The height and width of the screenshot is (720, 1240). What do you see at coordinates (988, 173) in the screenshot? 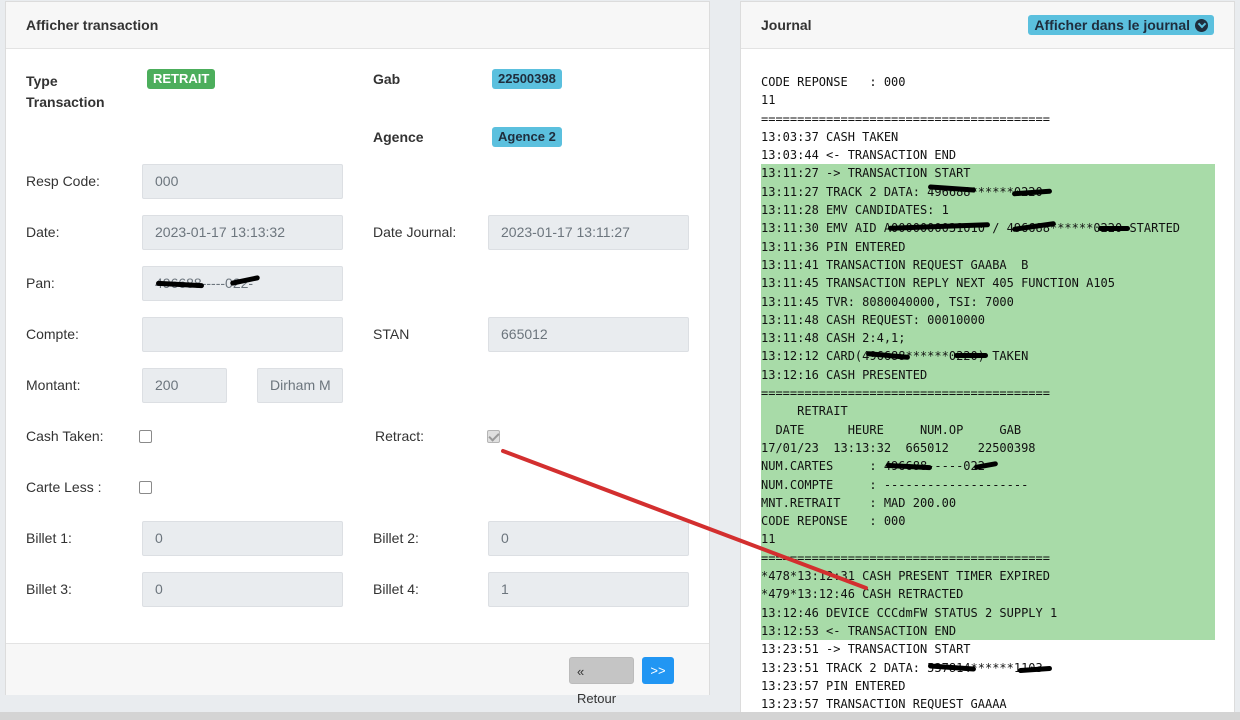
I see `journal-line: 13:11:27 -> TRANSACTION START` at bounding box center [988, 173].